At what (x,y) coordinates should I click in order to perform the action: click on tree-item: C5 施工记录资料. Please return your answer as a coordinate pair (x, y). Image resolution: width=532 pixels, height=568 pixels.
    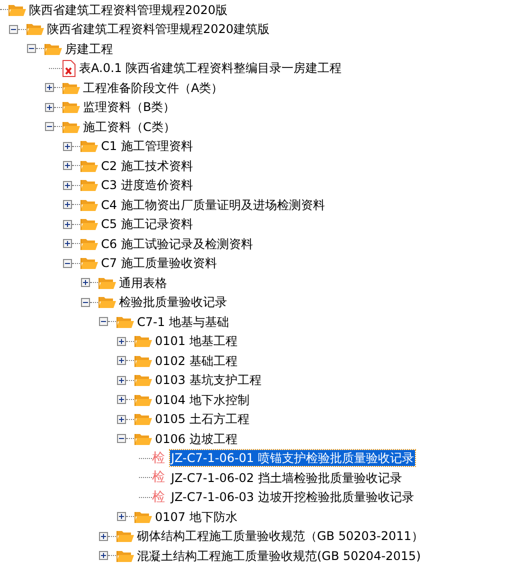
    Looking at the image, I should click on (147, 224).